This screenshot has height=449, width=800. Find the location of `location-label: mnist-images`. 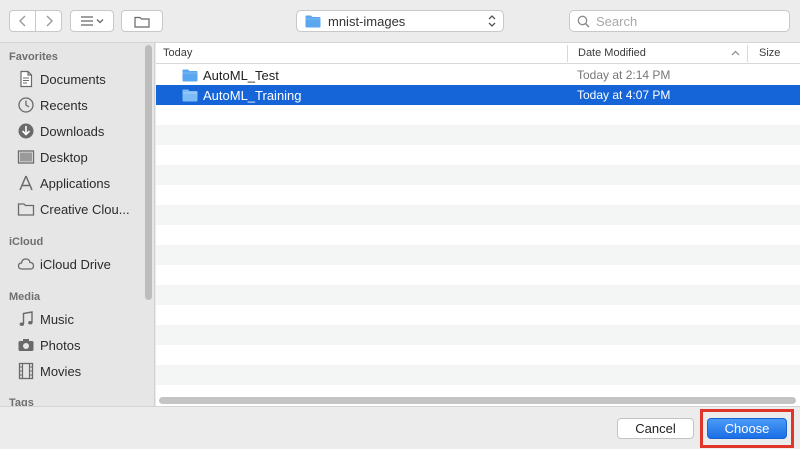

location-label: mnist-images is located at coordinates (367, 21).